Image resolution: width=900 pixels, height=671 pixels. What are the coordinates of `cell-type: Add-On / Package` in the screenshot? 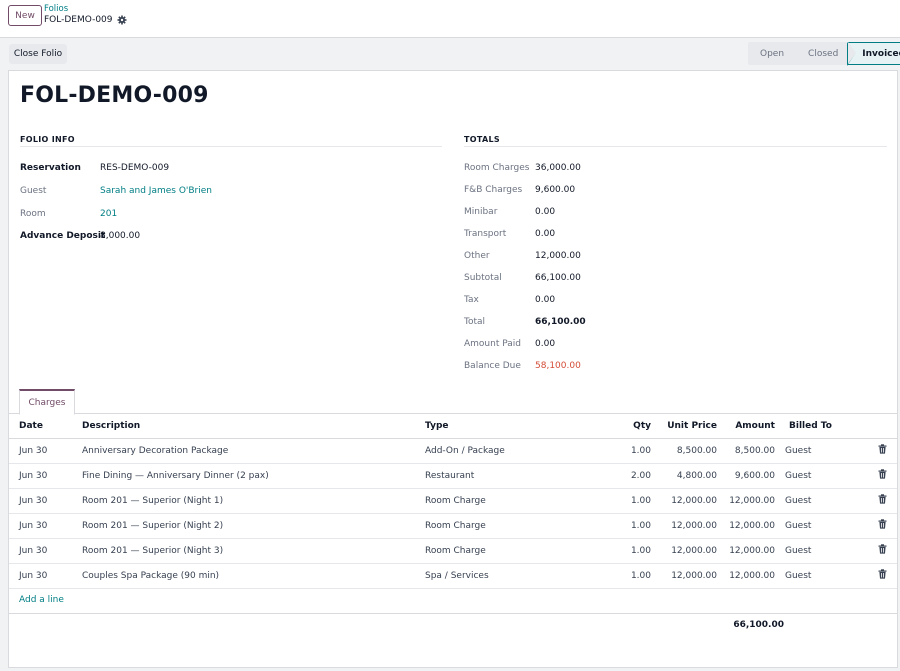 It's located at (510, 451).